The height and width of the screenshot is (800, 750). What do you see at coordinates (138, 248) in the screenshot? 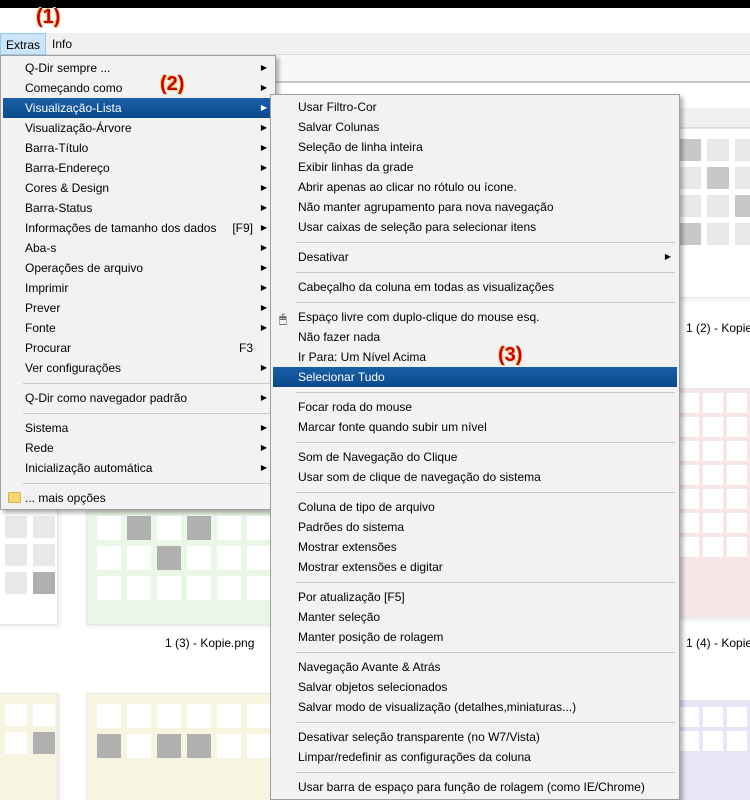
I see `menu-item-abas: Aba-s ▶` at bounding box center [138, 248].